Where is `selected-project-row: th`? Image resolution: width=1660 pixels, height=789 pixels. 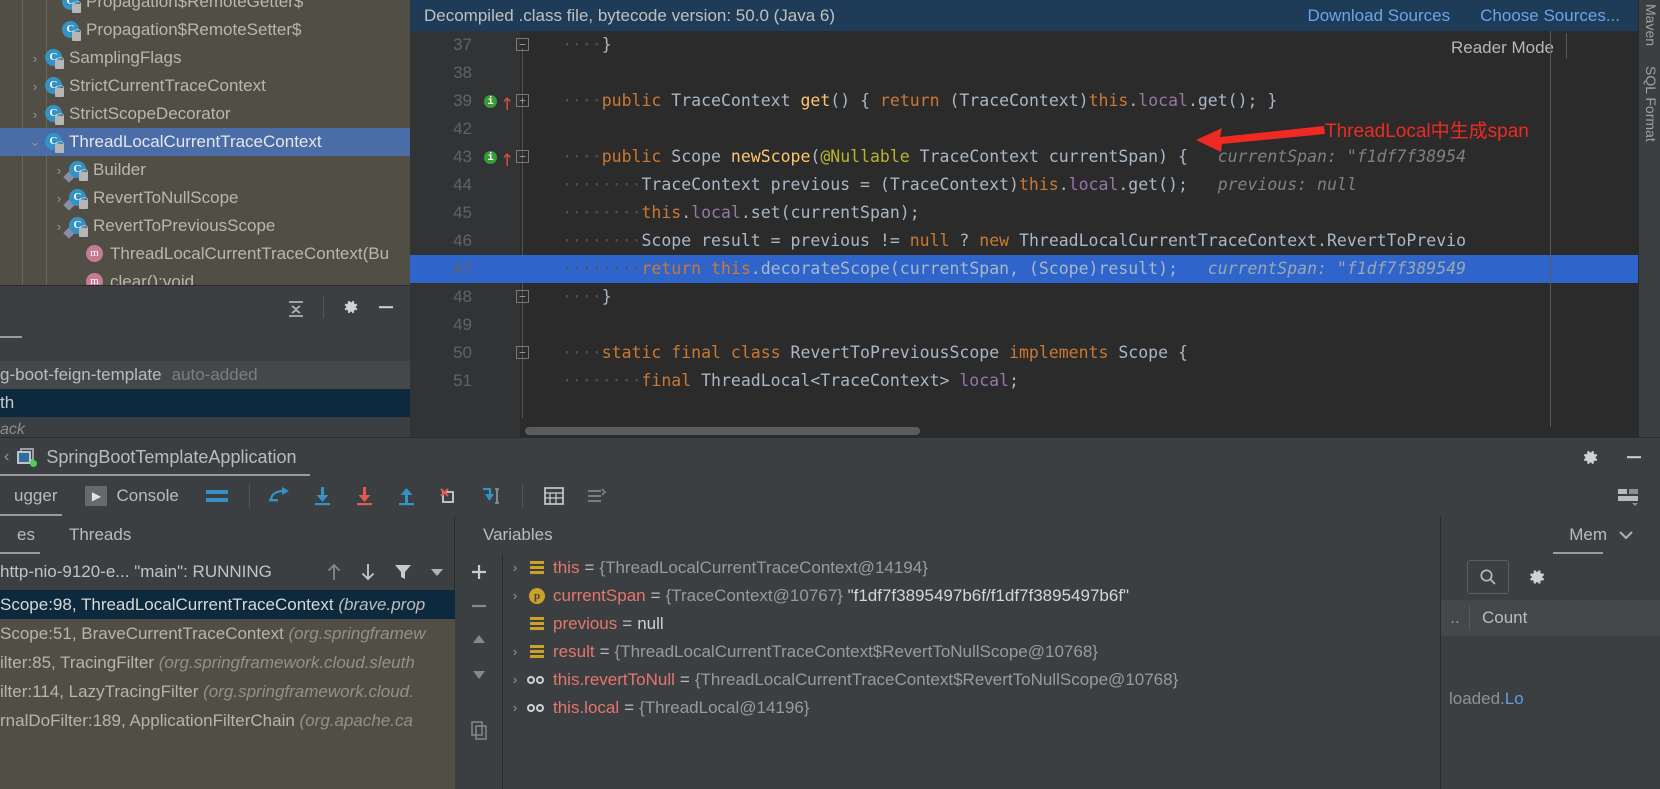
selected-project-row: th is located at coordinates (205, 403).